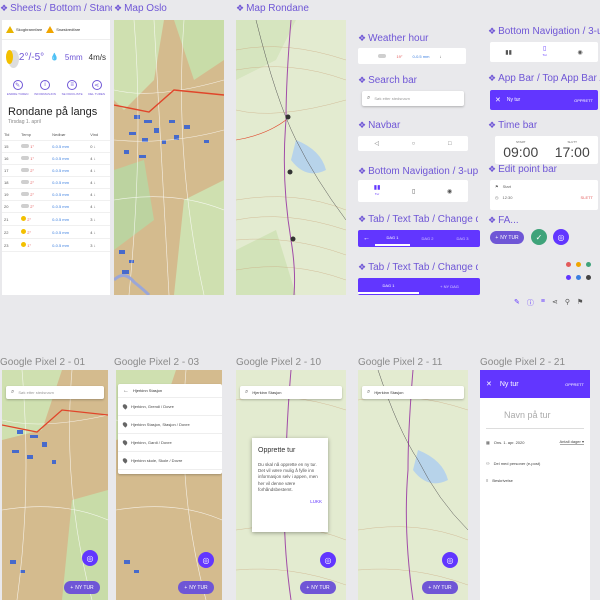 This screenshot has width=600, height=600. What do you see at coordinates (487, 480) in the screenshot?
I see `text-icon: ≡` at bounding box center [487, 480].